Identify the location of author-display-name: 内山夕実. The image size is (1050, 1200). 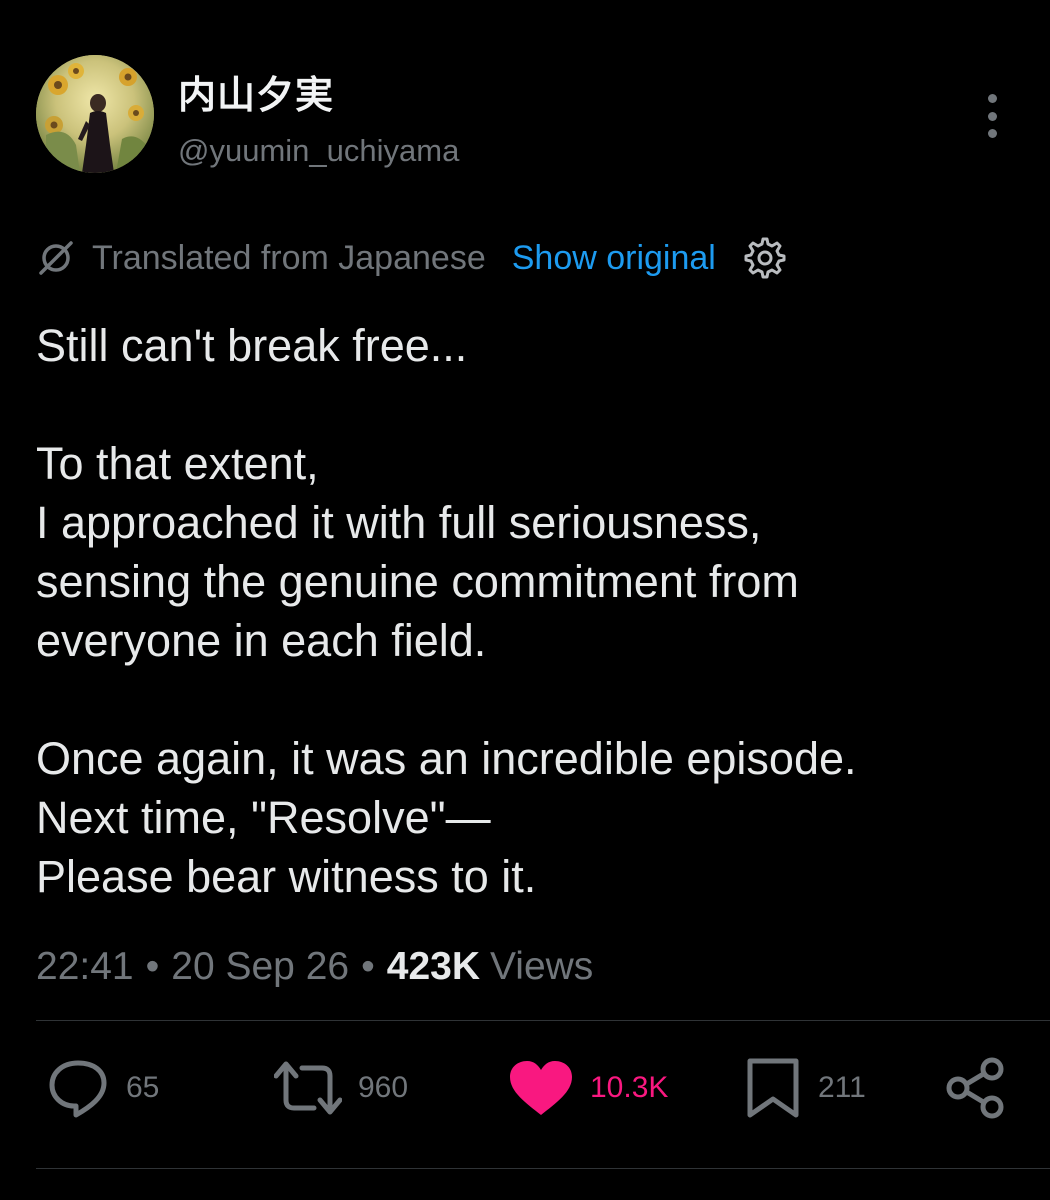
(256, 91).